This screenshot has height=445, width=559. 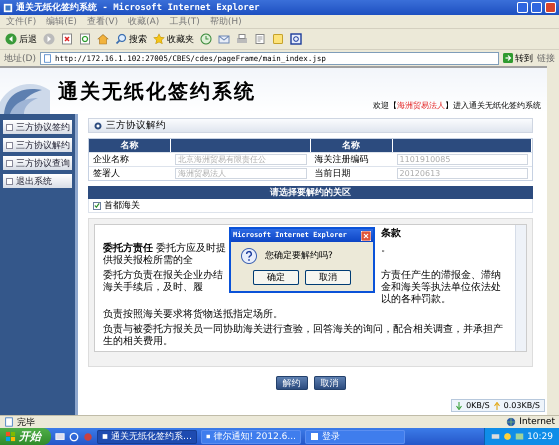 What do you see at coordinates (60, 437) in the screenshot?
I see `desktop-icon` at bounding box center [60, 437].